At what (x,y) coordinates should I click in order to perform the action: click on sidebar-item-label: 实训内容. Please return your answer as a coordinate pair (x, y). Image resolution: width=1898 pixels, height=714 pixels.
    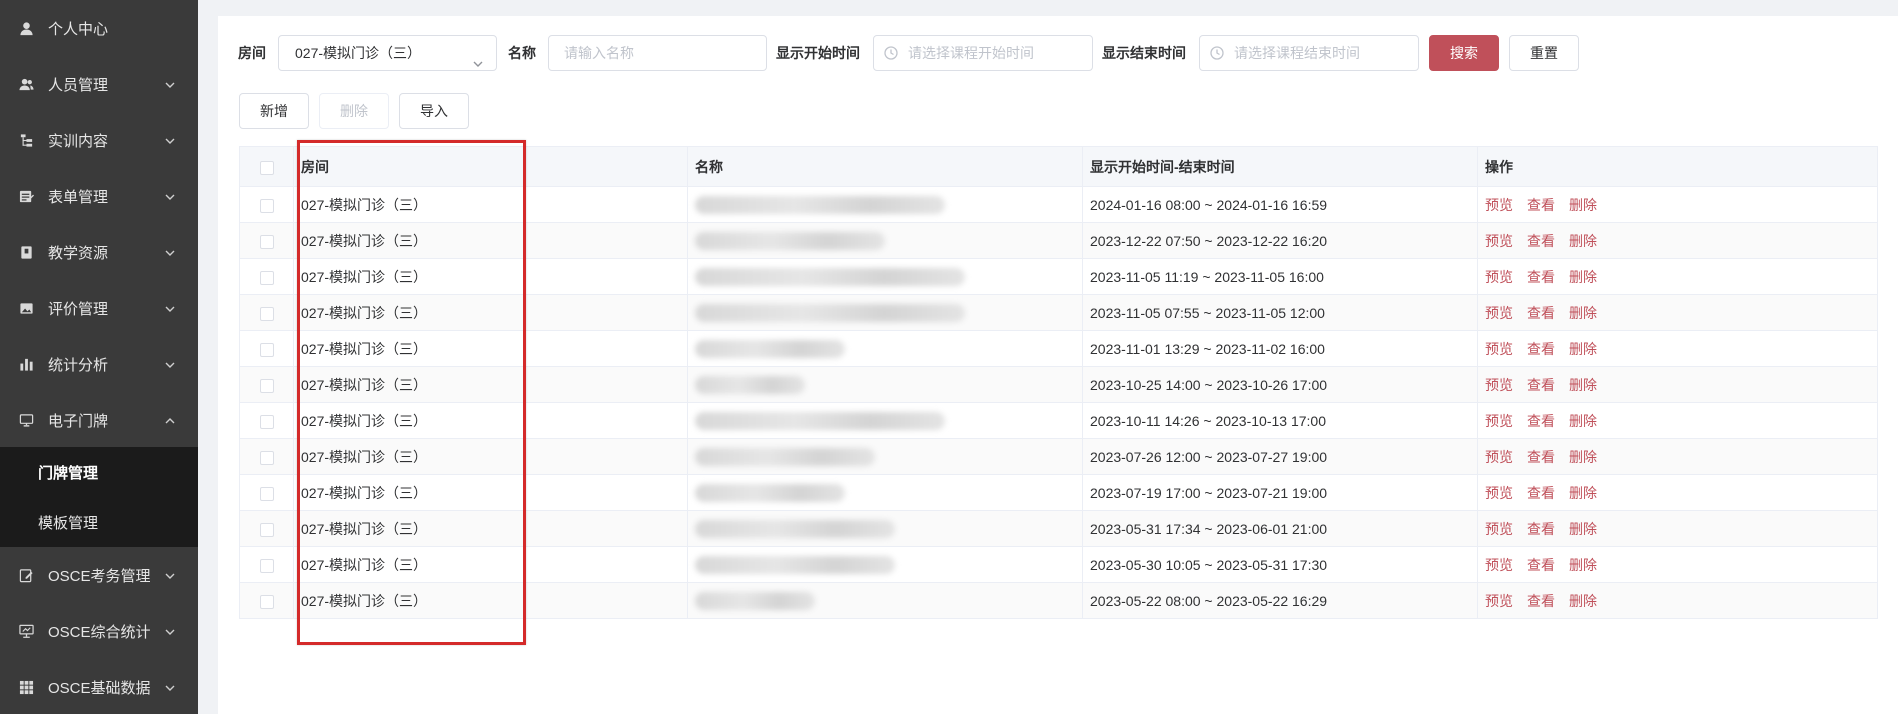
    Looking at the image, I should click on (78, 141).